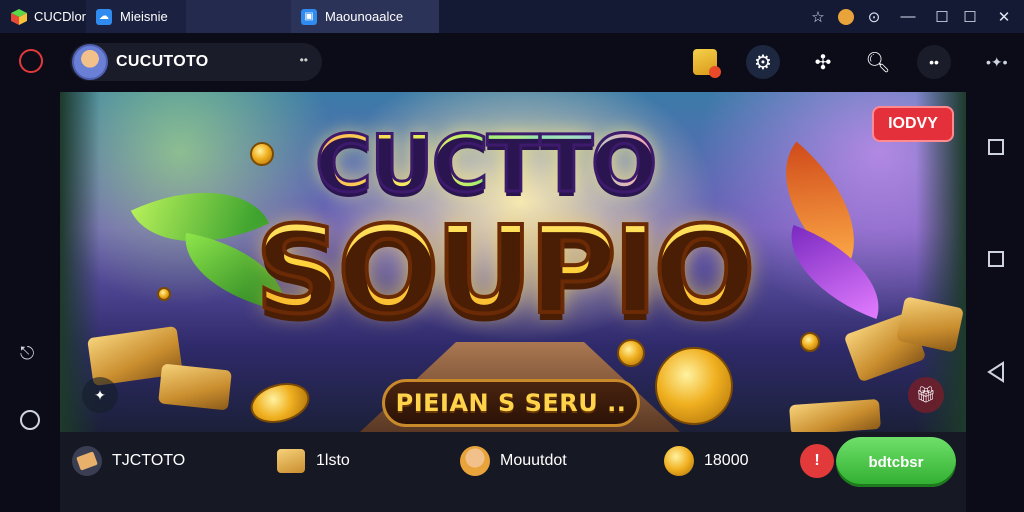 This screenshot has height=512, width=1024. I want to click on avatar-icon, so click(475, 461).